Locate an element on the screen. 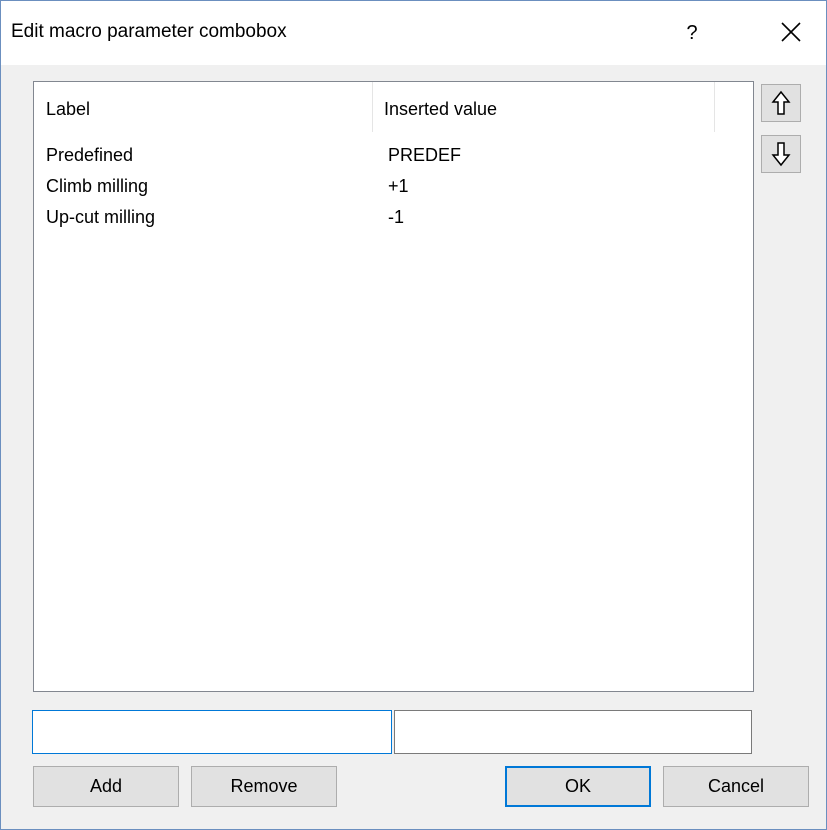 The height and width of the screenshot is (830, 827). column-header-inserted-value: Inserted value is located at coordinates (543, 107).